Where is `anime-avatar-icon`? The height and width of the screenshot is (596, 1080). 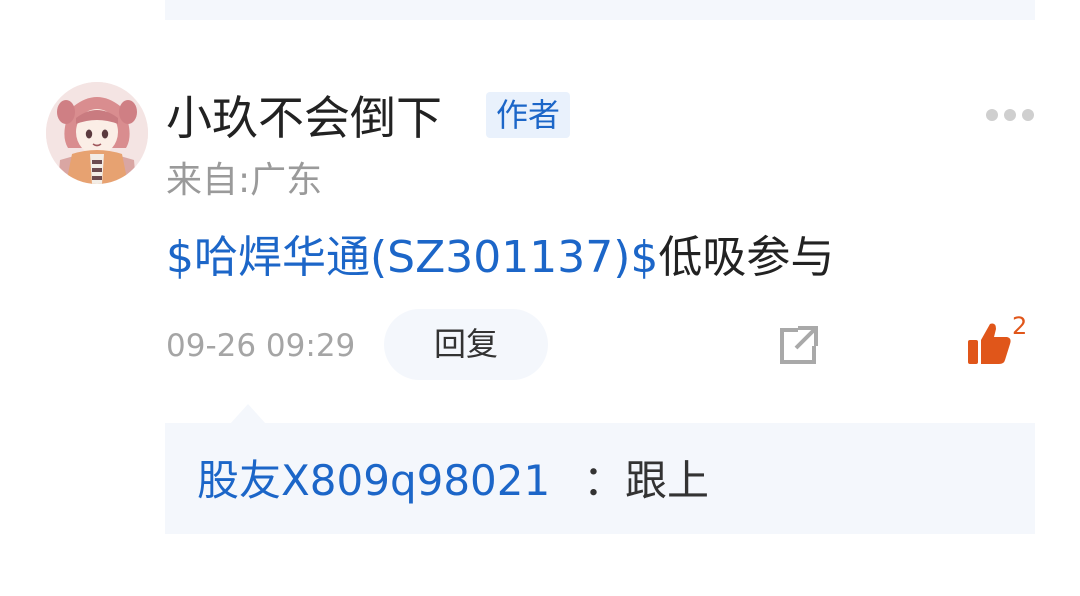 anime-avatar-icon is located at coordinates (97, 133).